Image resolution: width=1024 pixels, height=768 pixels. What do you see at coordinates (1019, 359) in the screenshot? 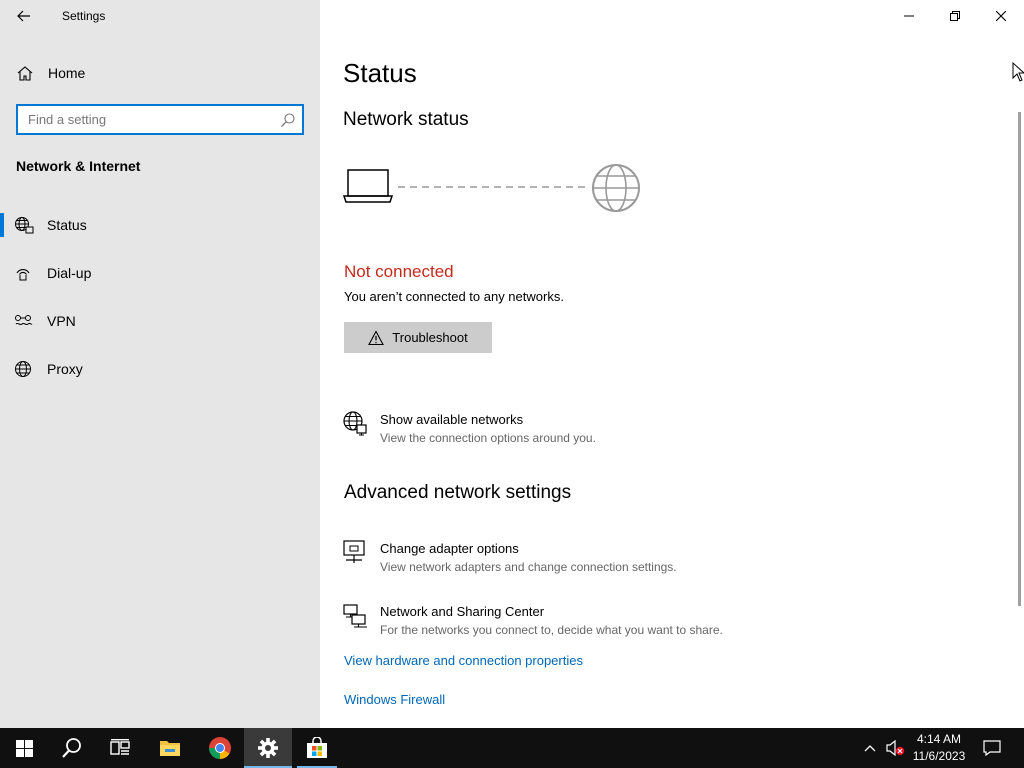
I see `scrollbar` at bounding box center [1019, 359].